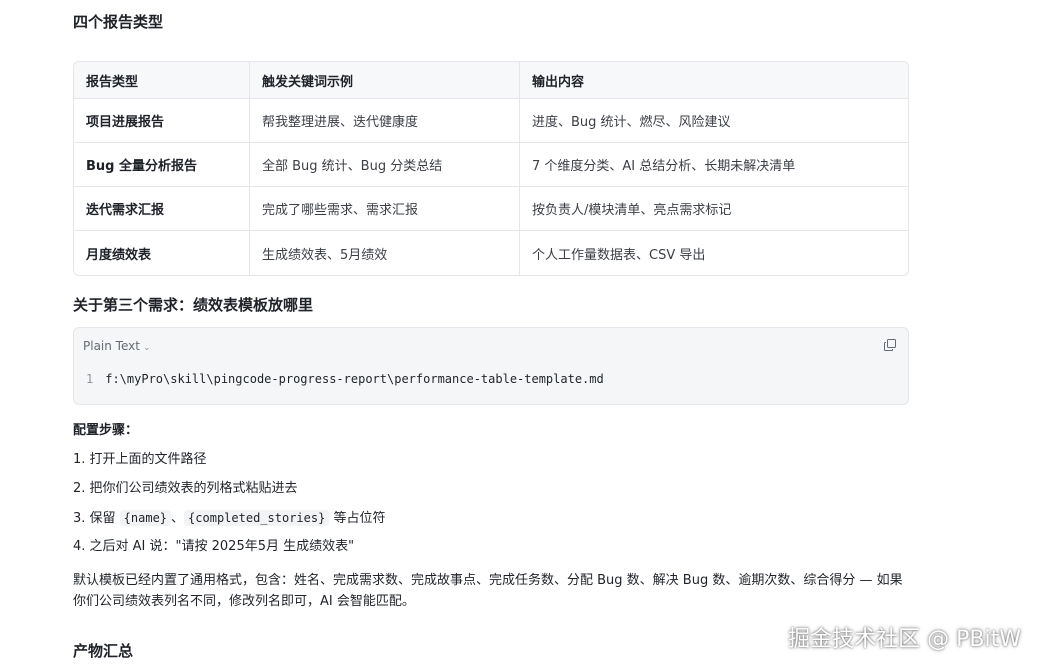 This screenshot has height=670, width=1039. Describe the element at coordinates (118, 22) in the screenshot. I see `section-heading-report-types: 四个报告类型` at that location.